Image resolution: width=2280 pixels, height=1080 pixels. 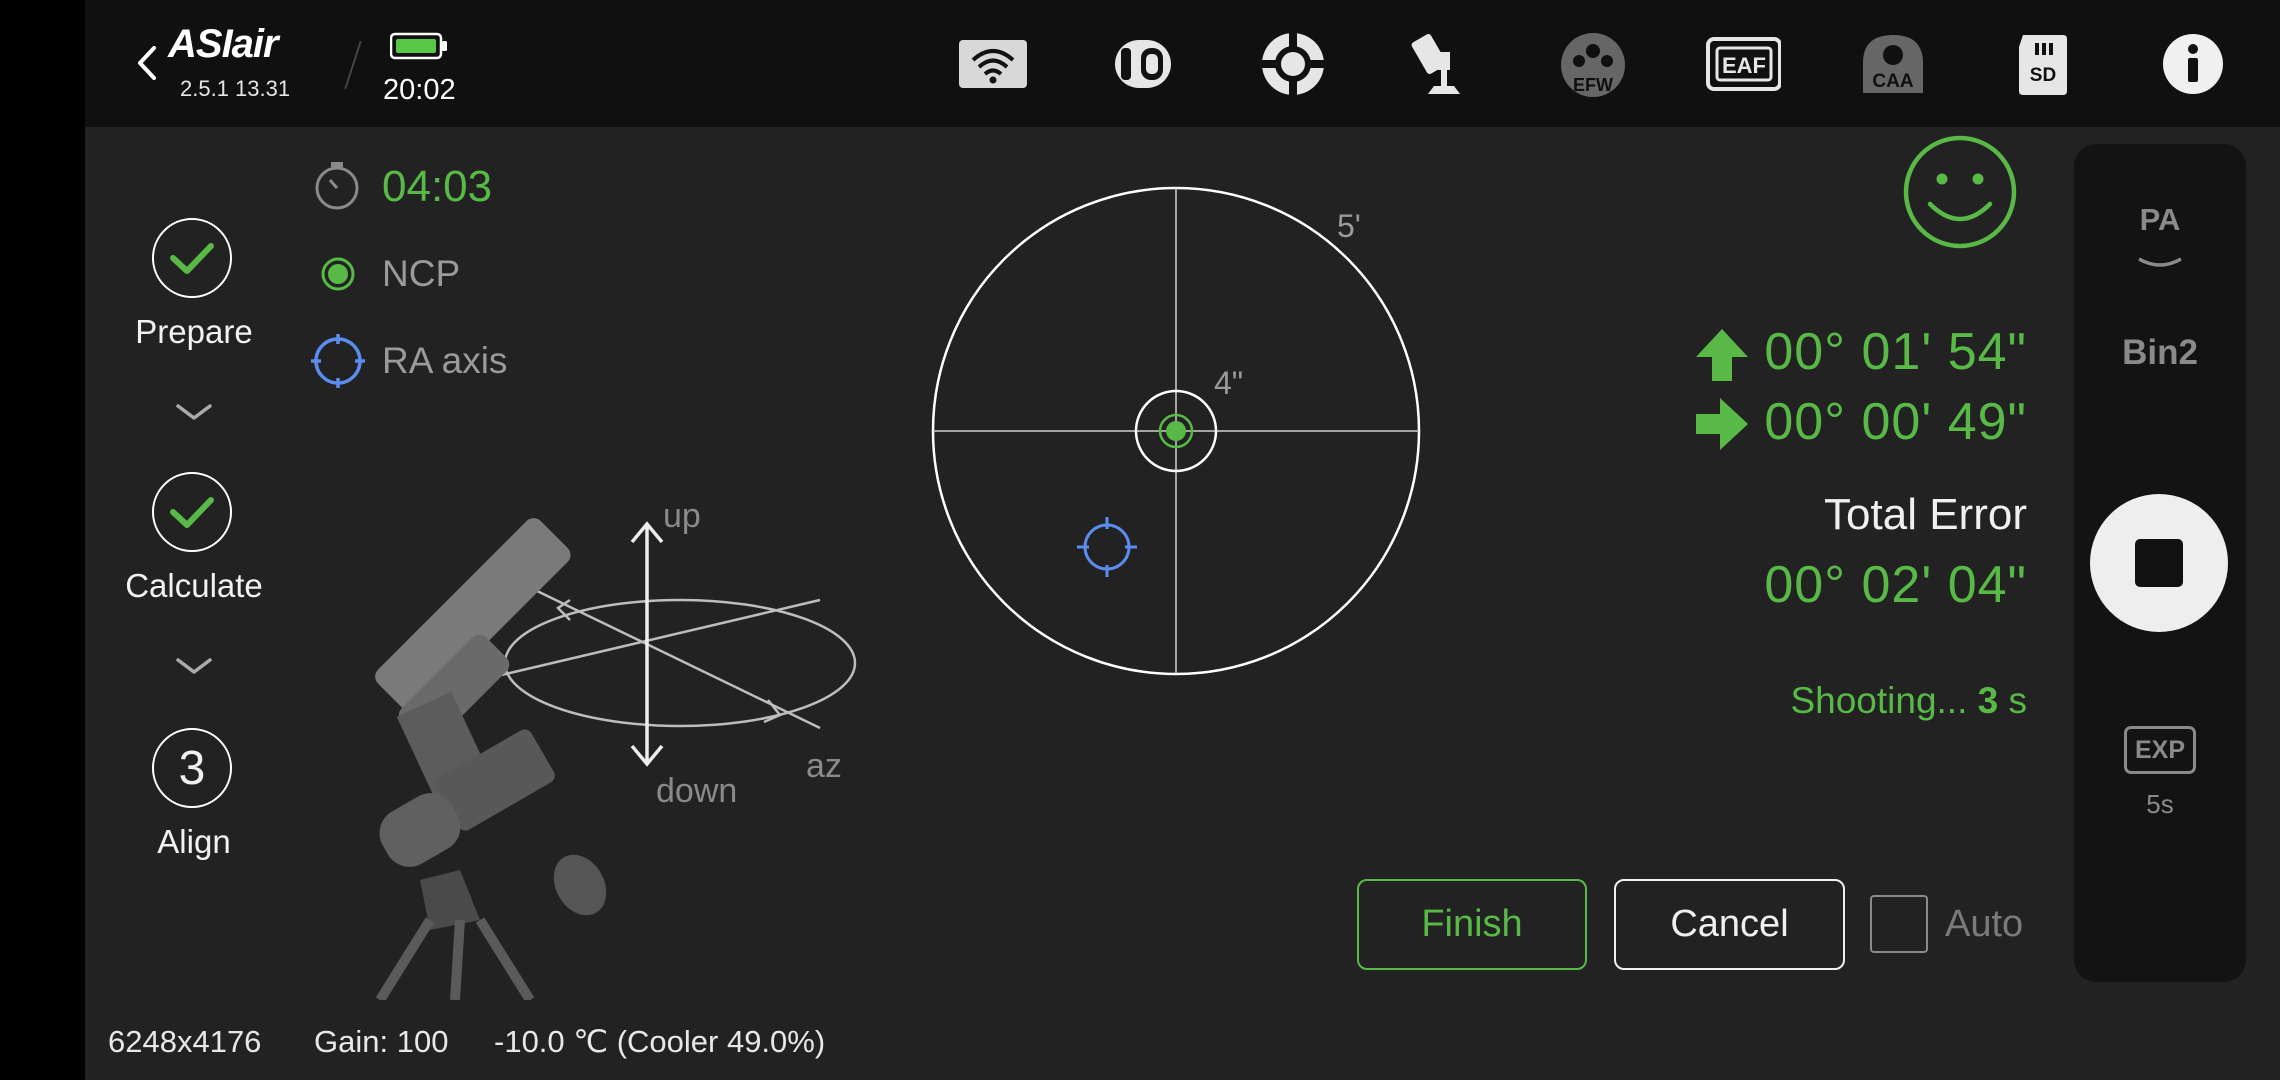 What do you see at coordinates (1895, 422) in the screenshot?
I see `azimuth-error: 00° 00' 49"` at bounding box center [1895, 422].